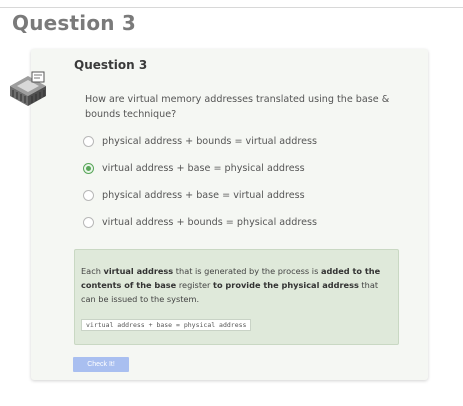 The image size is (463, 406). Describe the element at coordinates (92, 271) in the screenshot. I see `feedback-text-part: Each` at that location.